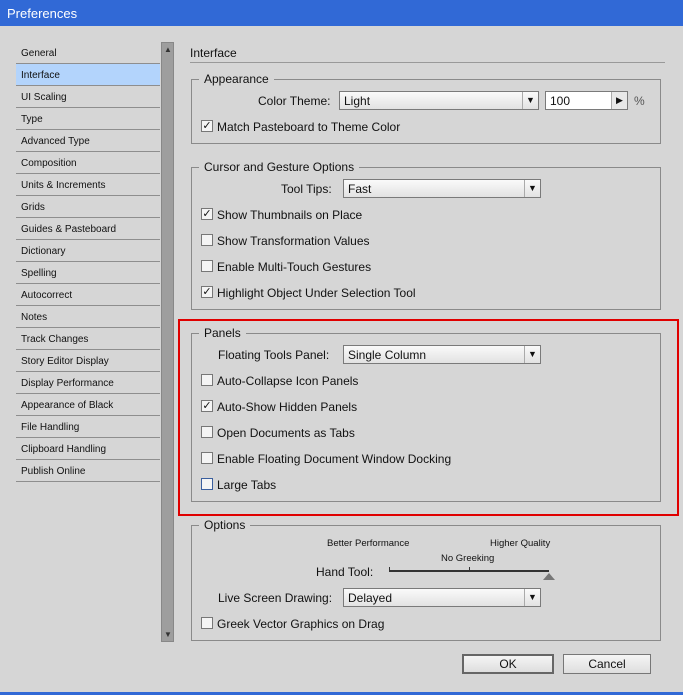 The image size is (683, 695). Describe the element at coordinates (293, 241) in the screenshot. I see `option-label: Show Transformation Values` at that location.